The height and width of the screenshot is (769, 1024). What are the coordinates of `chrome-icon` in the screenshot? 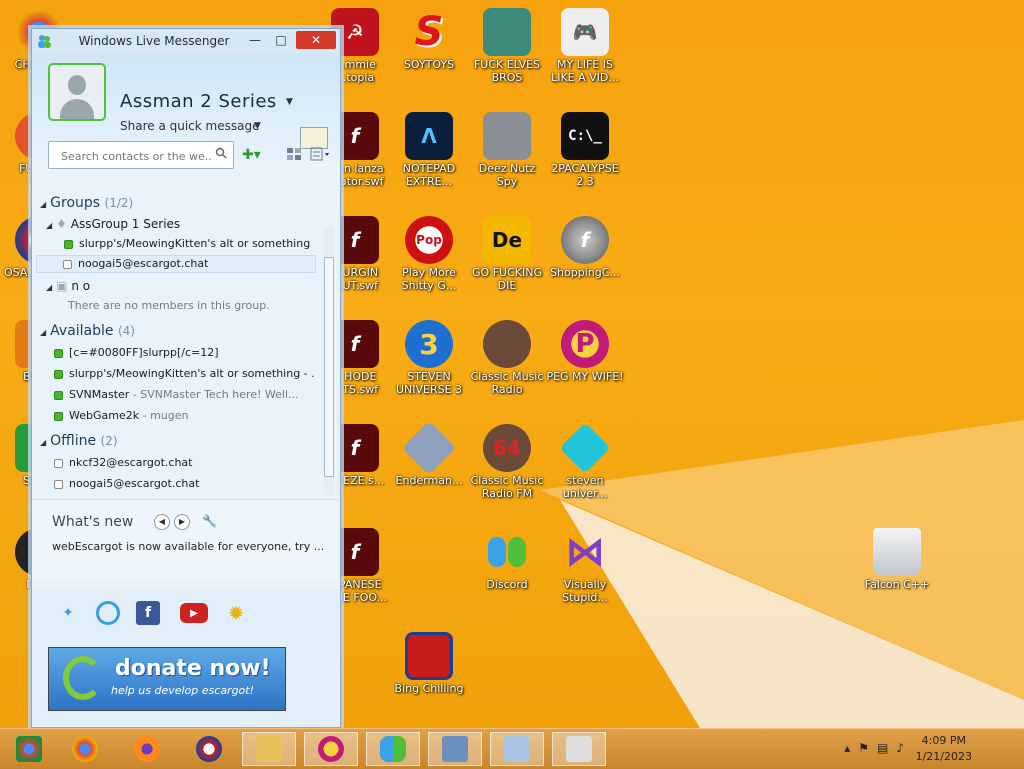 It's located at (85, 749).